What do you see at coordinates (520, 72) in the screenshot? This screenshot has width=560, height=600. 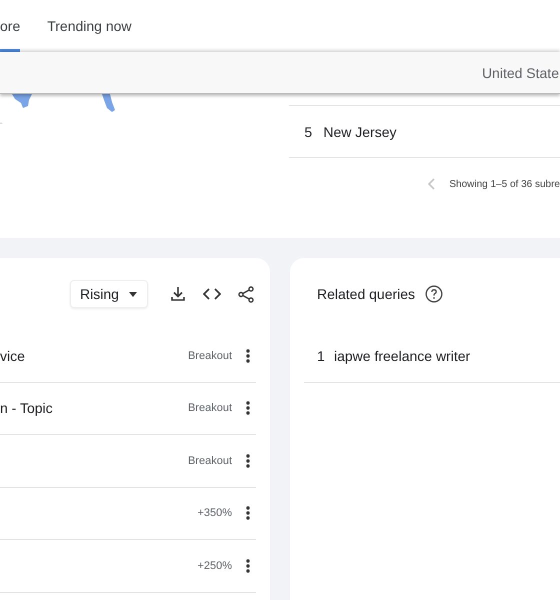 I see `location-text: United State` at bounding box center [520, 72].